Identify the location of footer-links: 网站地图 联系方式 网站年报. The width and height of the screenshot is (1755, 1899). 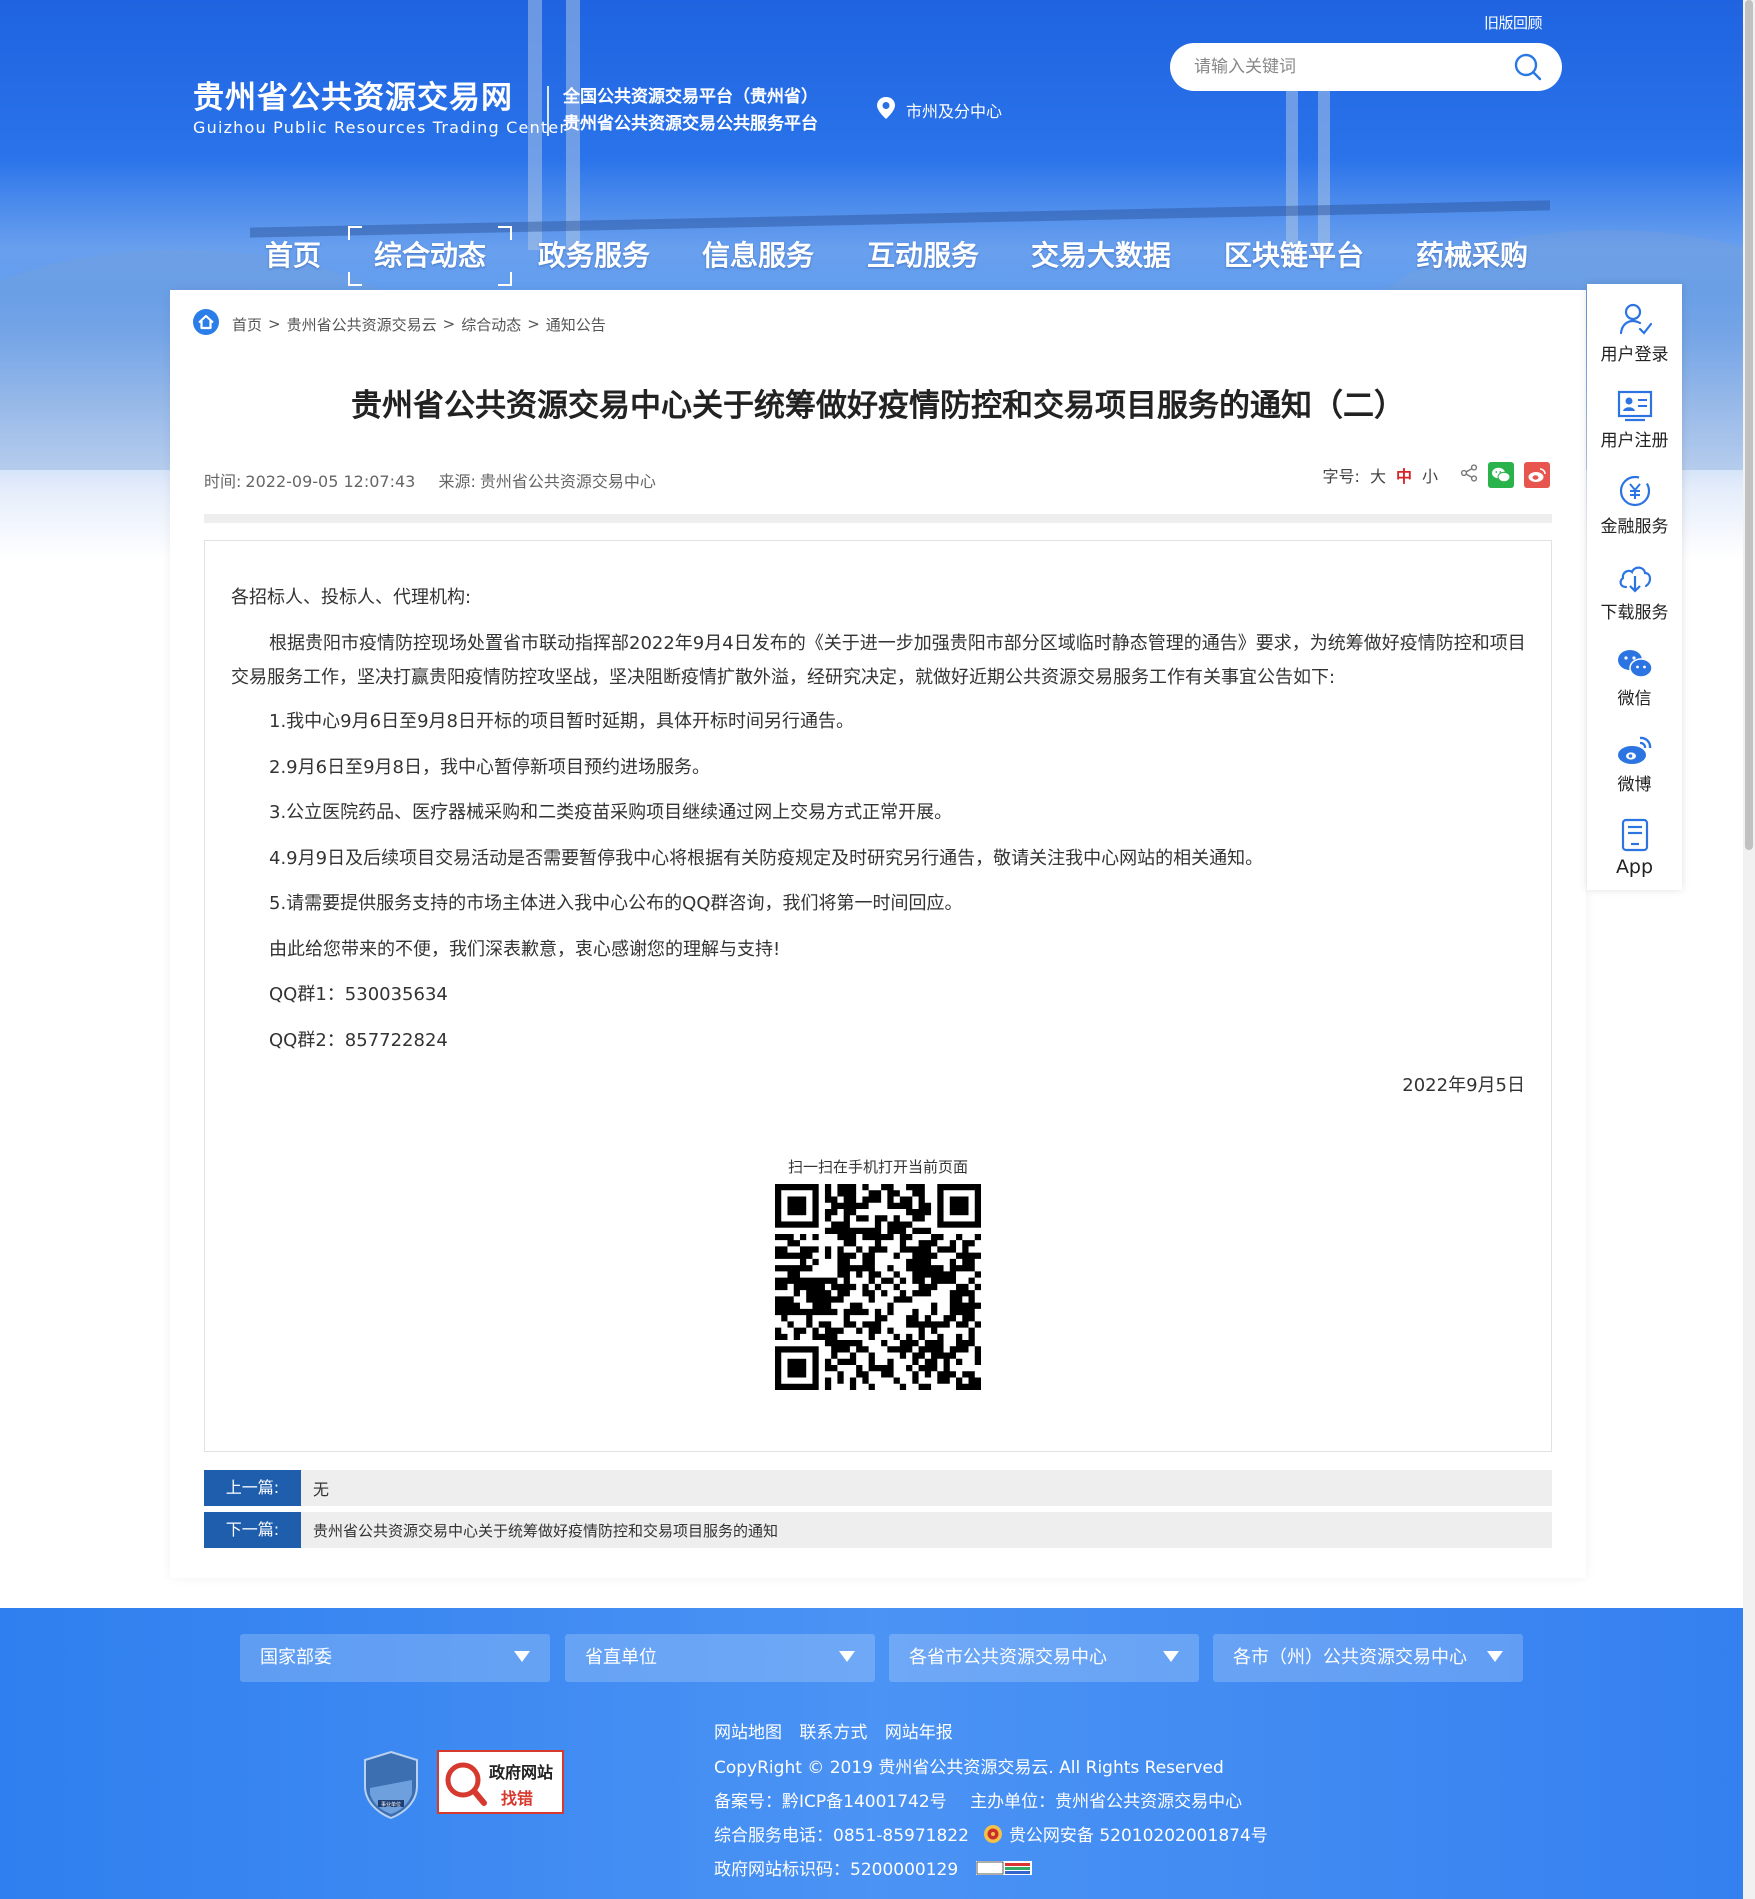
(839, 1730).